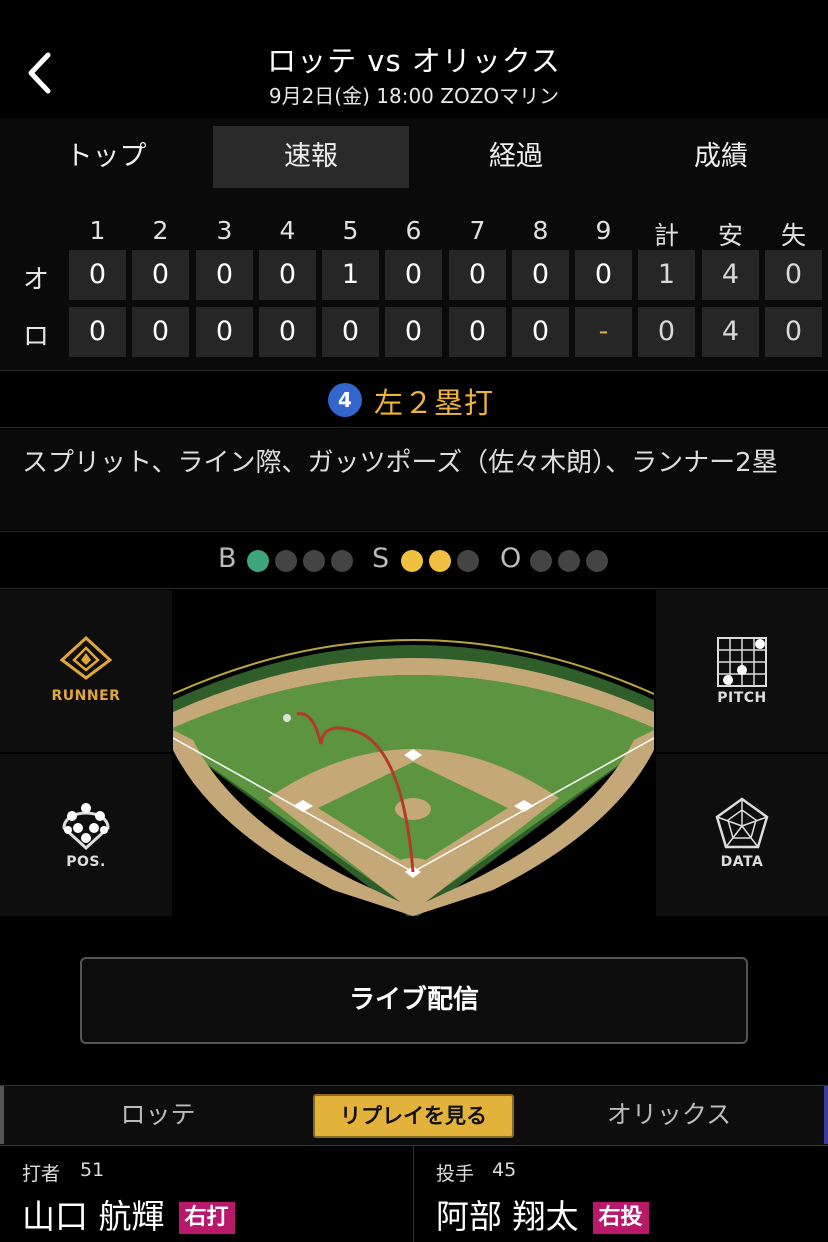 This screenshot has width=828, height=1242. What do you see at coordinates (414, 159) in the screenshot?
I see `tab-bar: トップ 速報 経過 成績` at bounding box center [414, 159].